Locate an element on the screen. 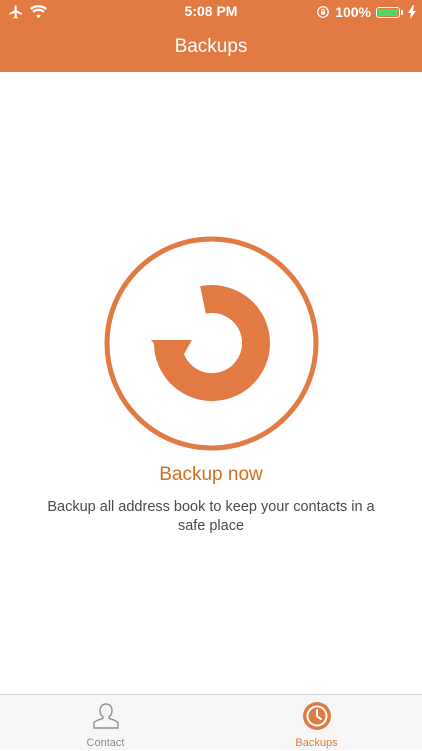 The height and width of the screenshot is (751, 422). backup-refresh-icon is located at coordinates (210, 343).